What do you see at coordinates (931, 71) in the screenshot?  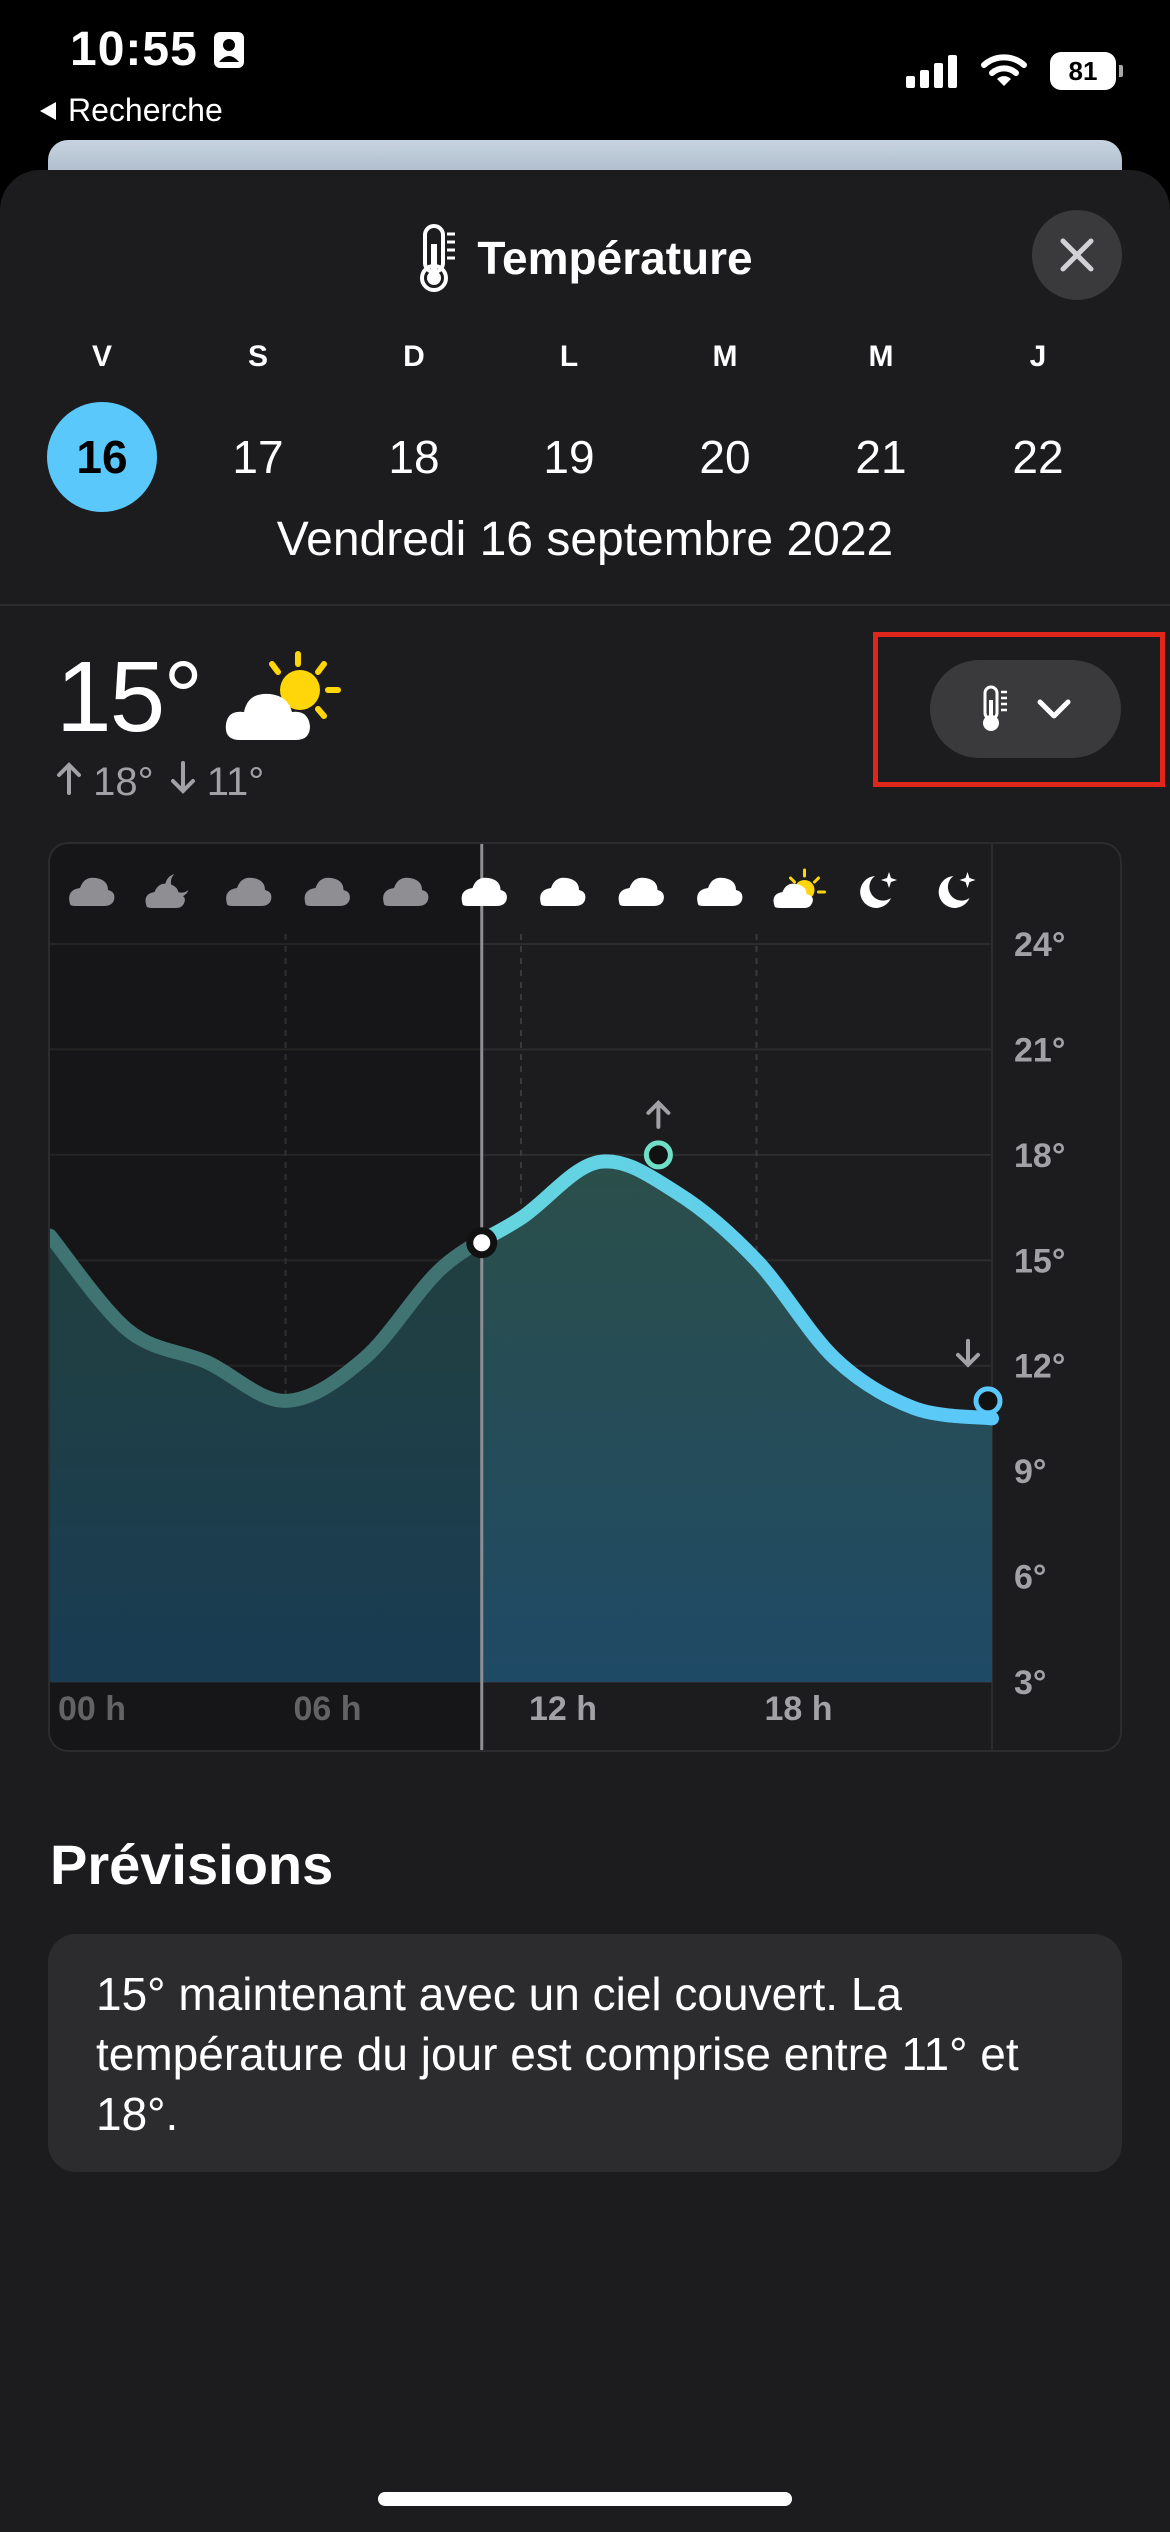 I see `signal-icon` at bounding box center [931, 71].